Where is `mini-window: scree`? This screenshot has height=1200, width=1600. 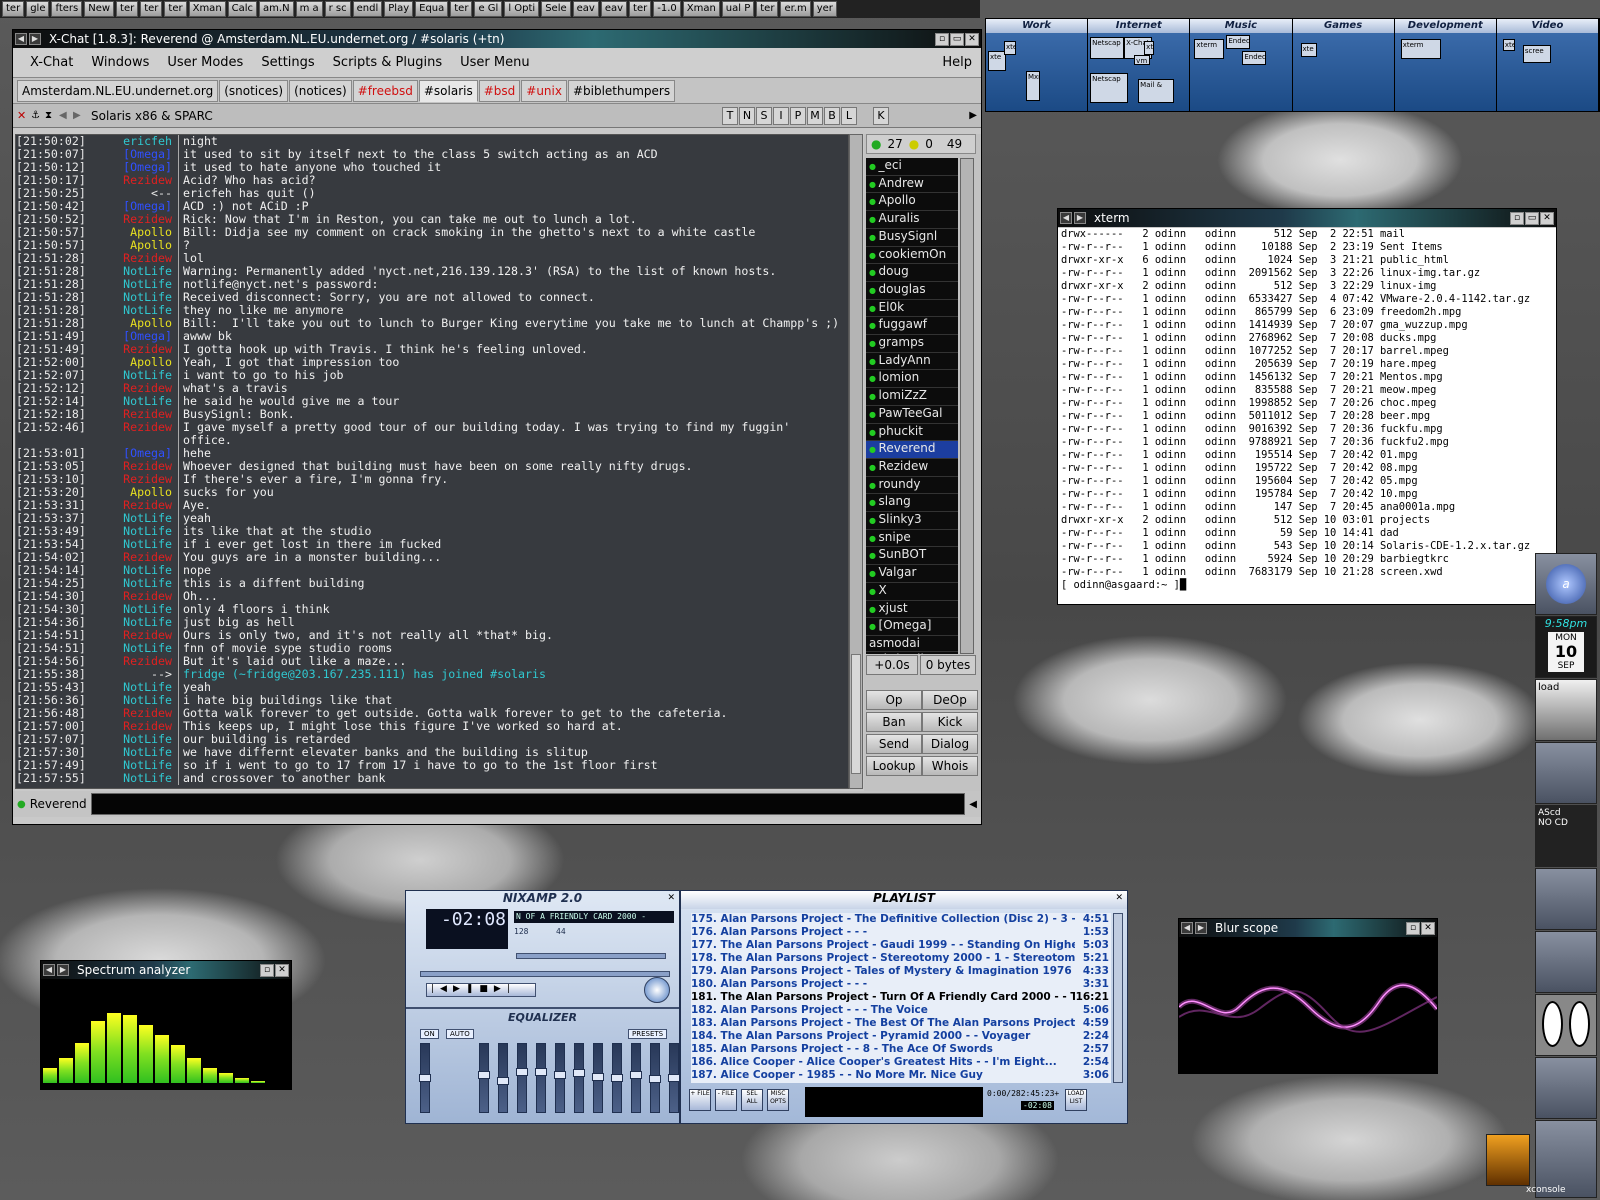 mini-window: scree is located at coordinates (1536, 54).